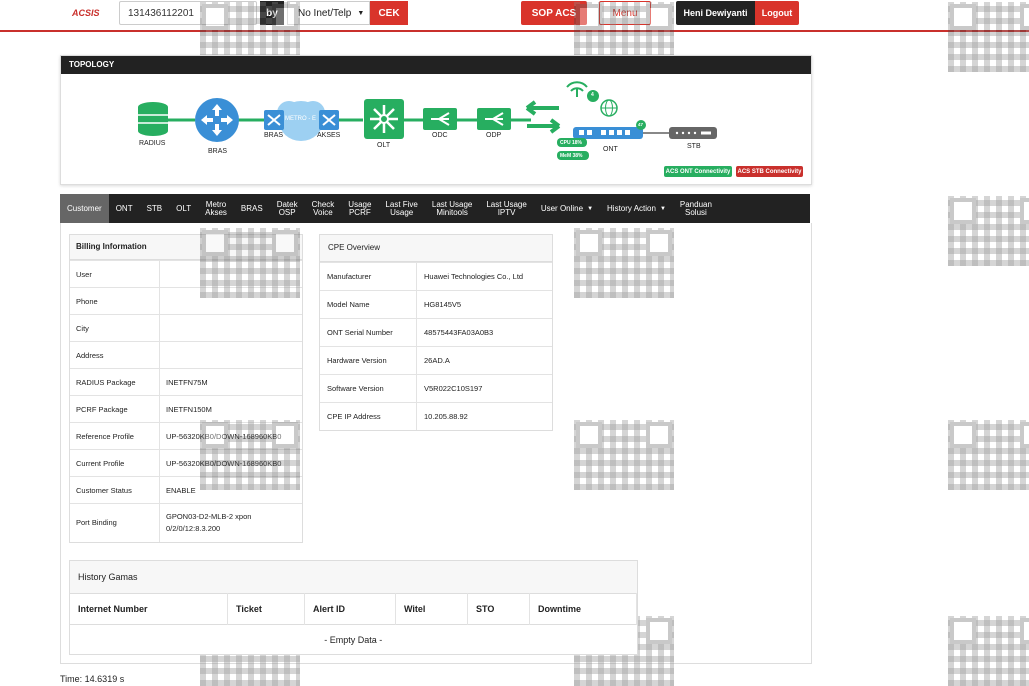  I want to click on node-label-akses: AKSES, so click(329, 135).